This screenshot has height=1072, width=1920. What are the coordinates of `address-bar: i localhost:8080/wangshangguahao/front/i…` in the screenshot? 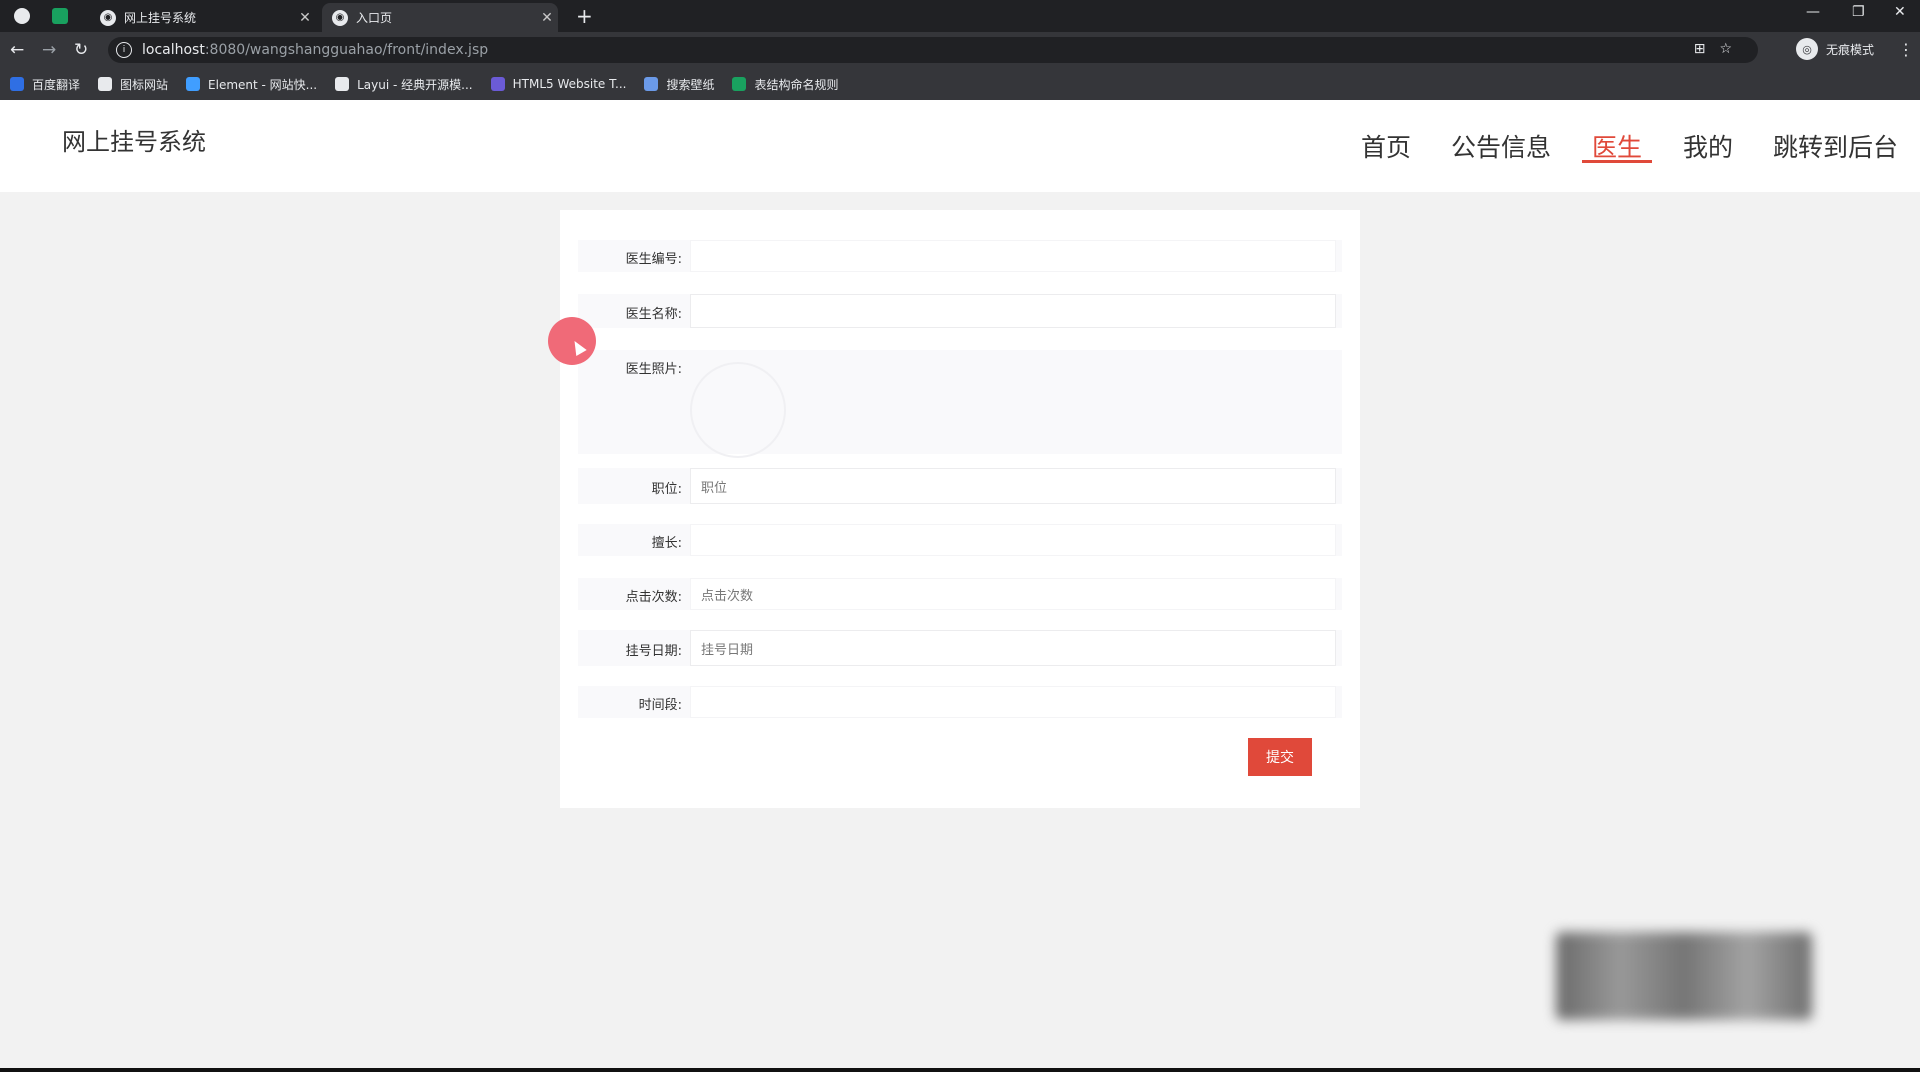 It's located at (933, 50).